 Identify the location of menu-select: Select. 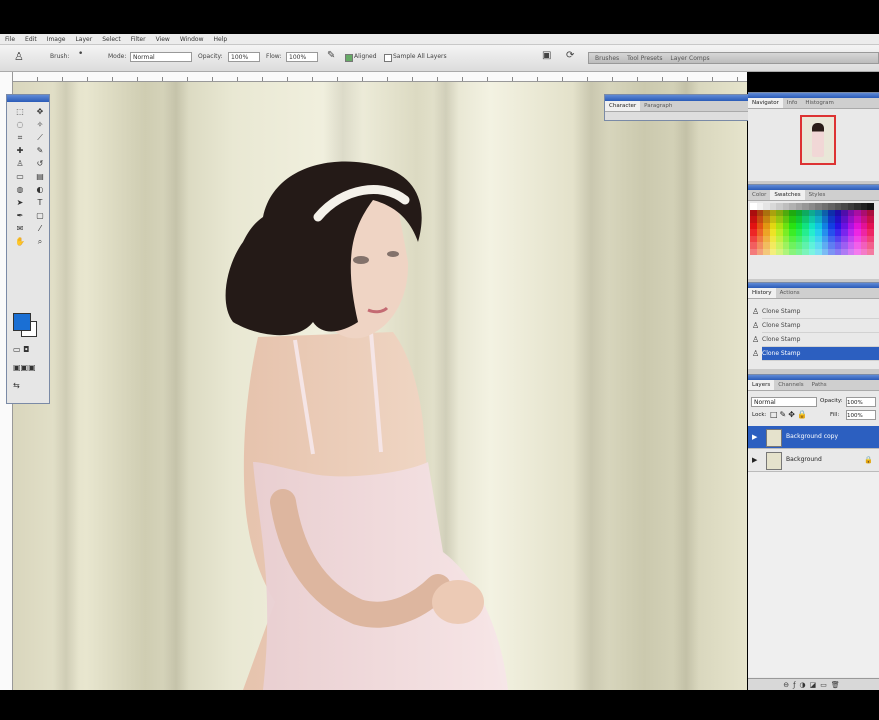
(111, 39).